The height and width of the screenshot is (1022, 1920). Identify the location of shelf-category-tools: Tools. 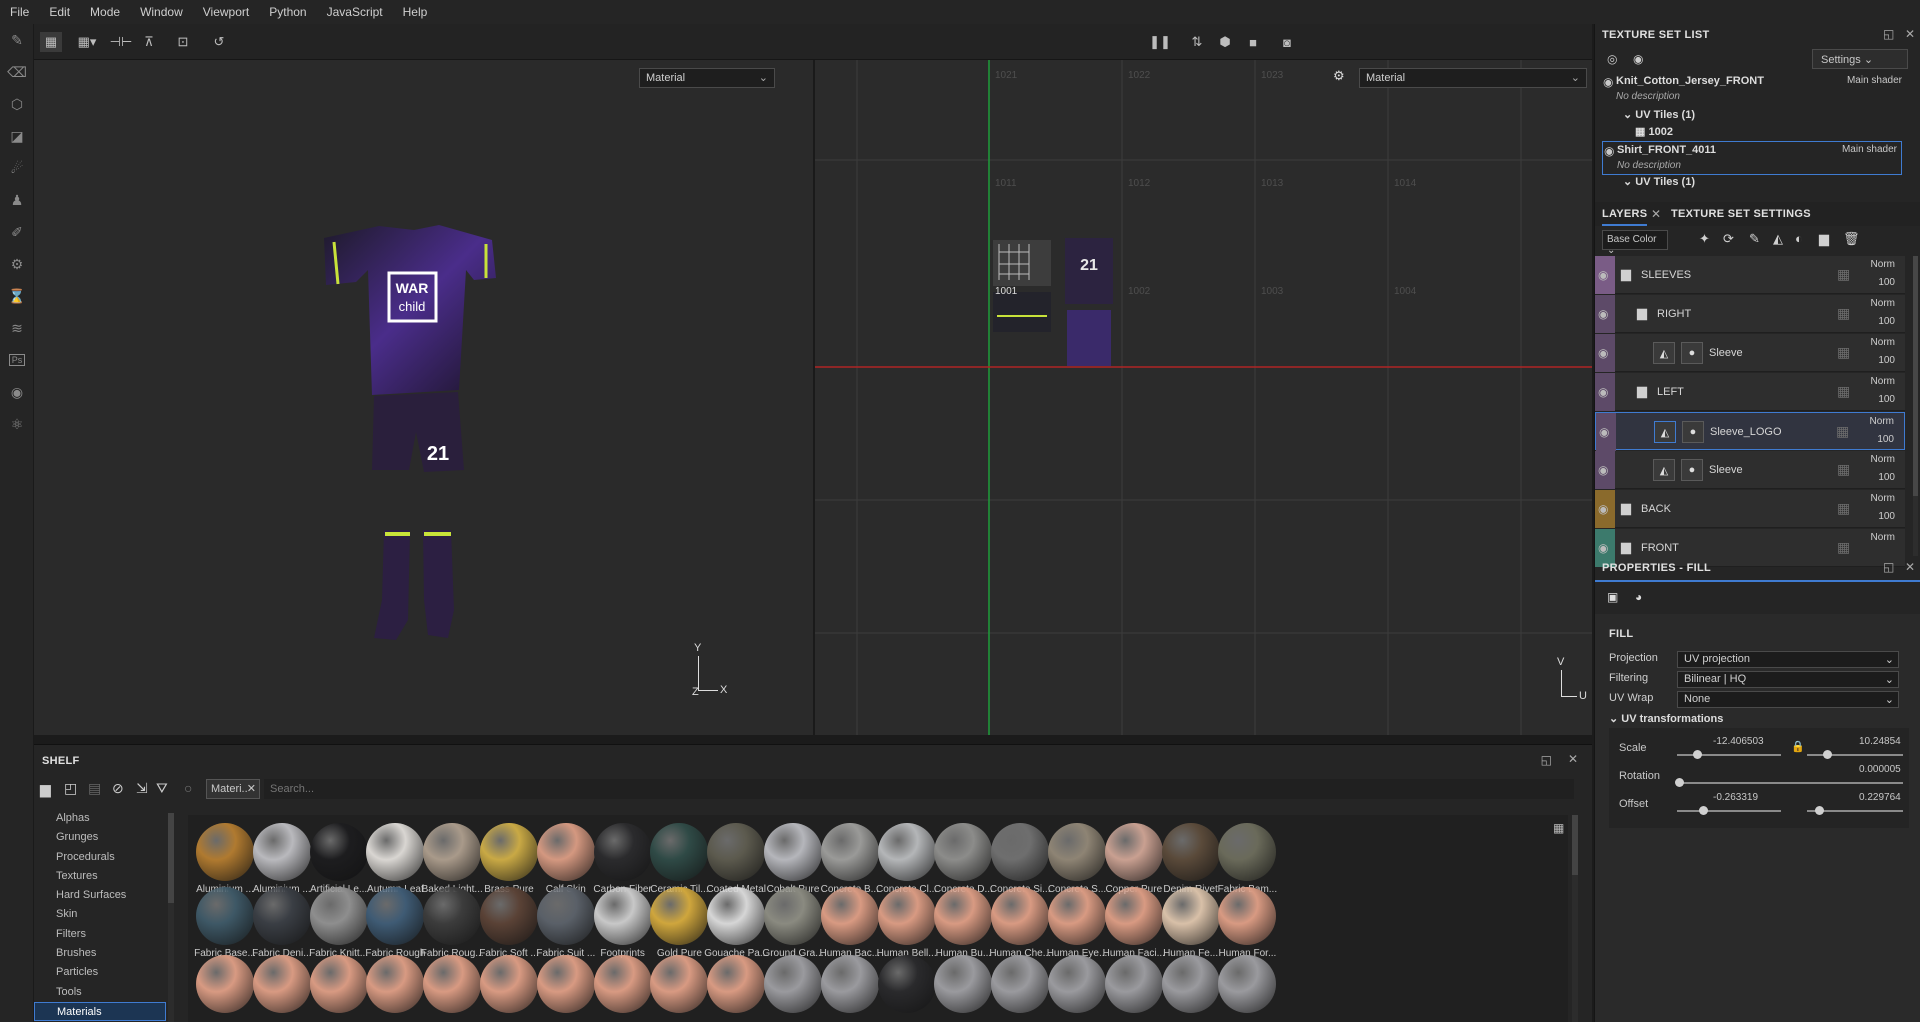
(100, 992).